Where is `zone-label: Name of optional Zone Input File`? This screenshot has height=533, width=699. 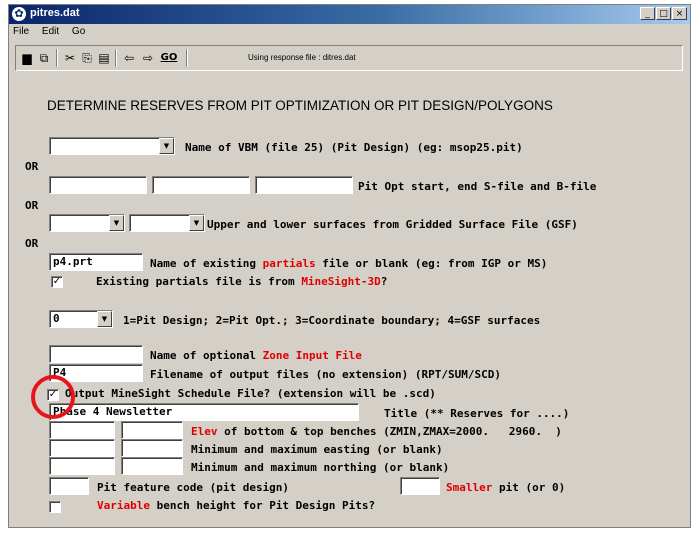
zone-label: Name of optional Zone Input File is located at coordinates (256, 355).